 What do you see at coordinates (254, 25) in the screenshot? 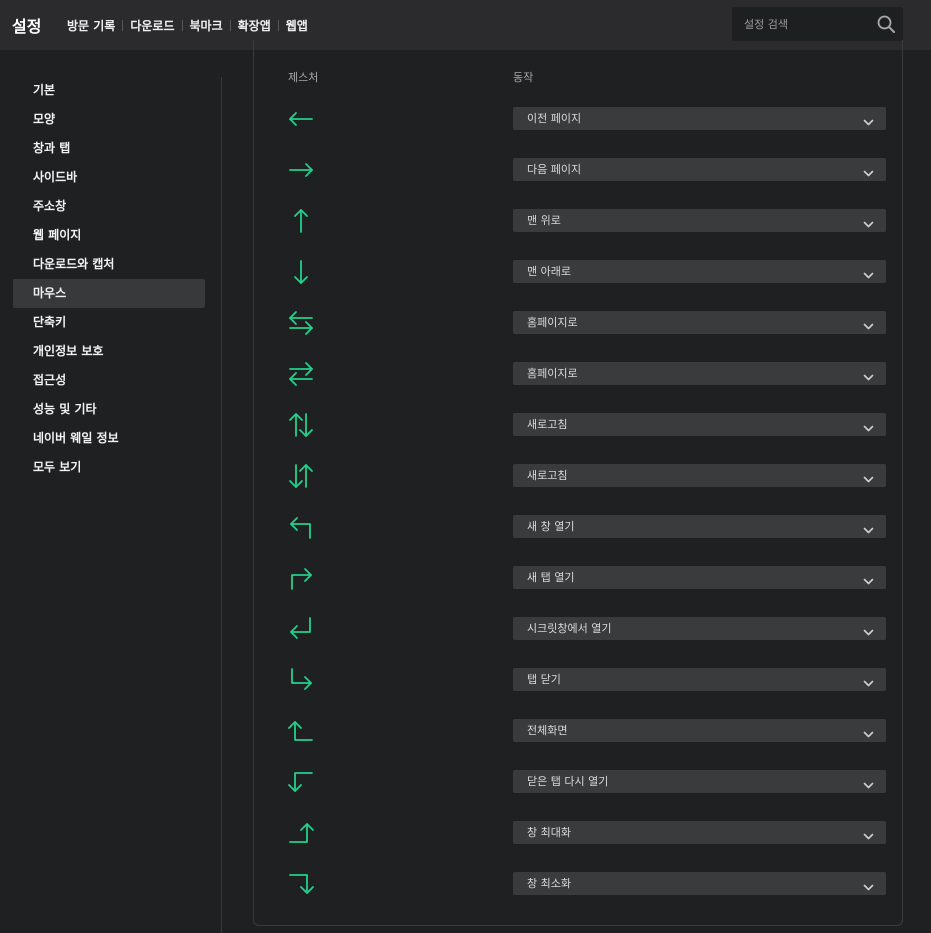
I see `nav-extensions: 확장앱` at bounding box center [254, 25].